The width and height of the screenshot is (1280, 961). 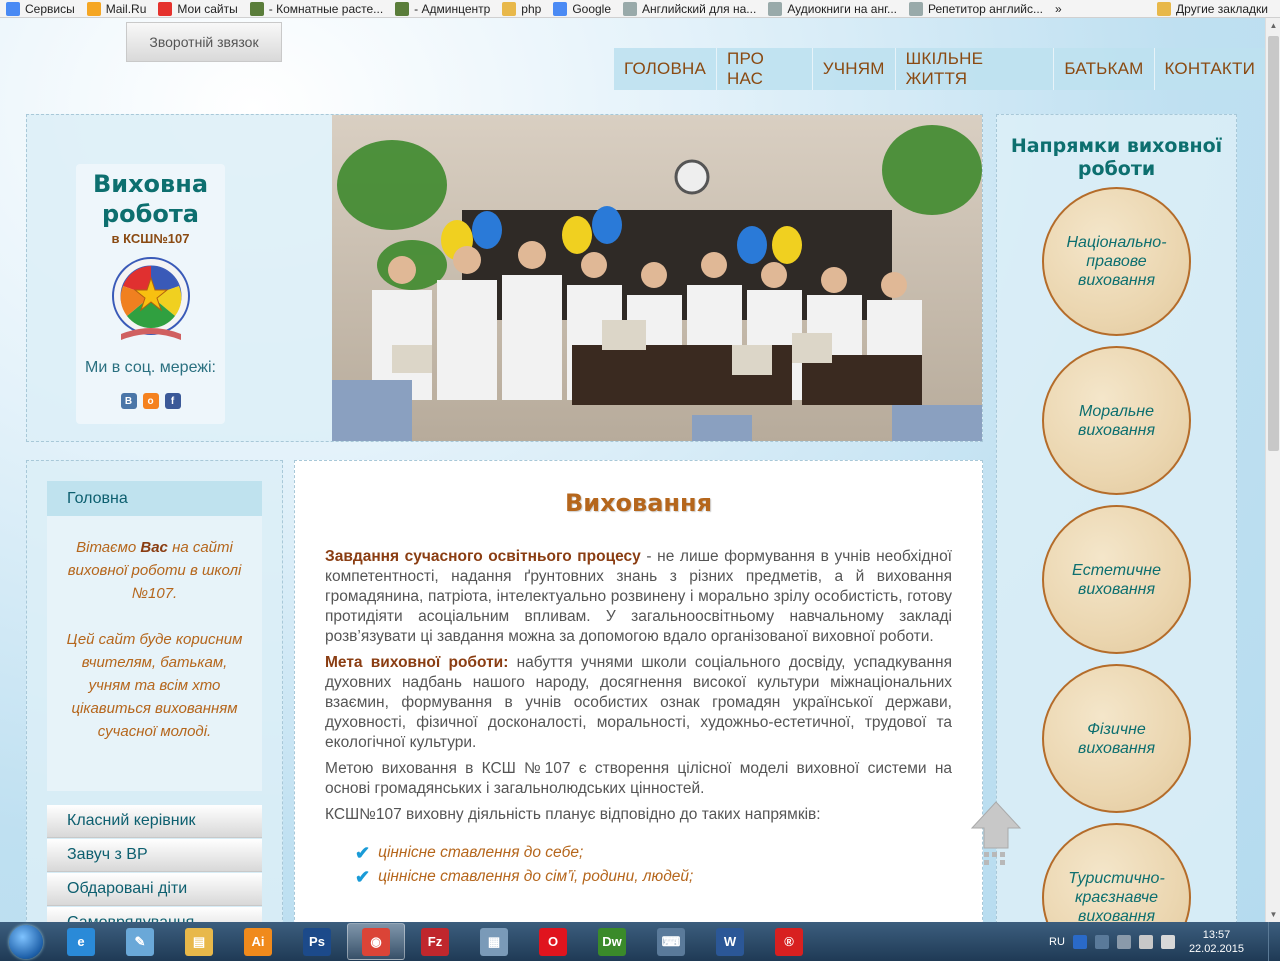 I want to click on taskbar-button: Ps, so click(x=317, y=941).